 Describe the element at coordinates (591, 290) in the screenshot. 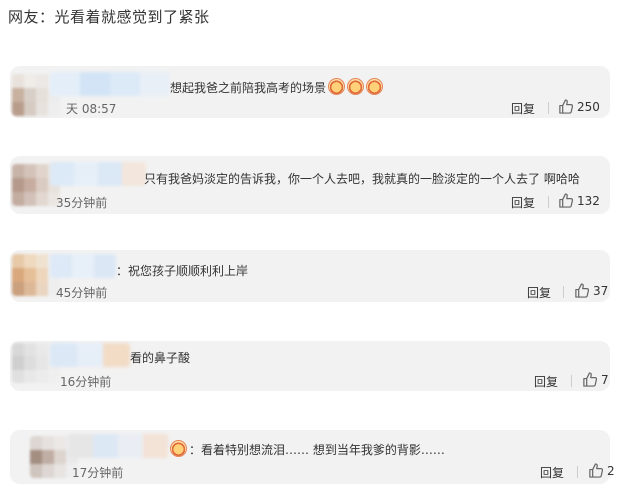

I see `like-button: 37` at that location.